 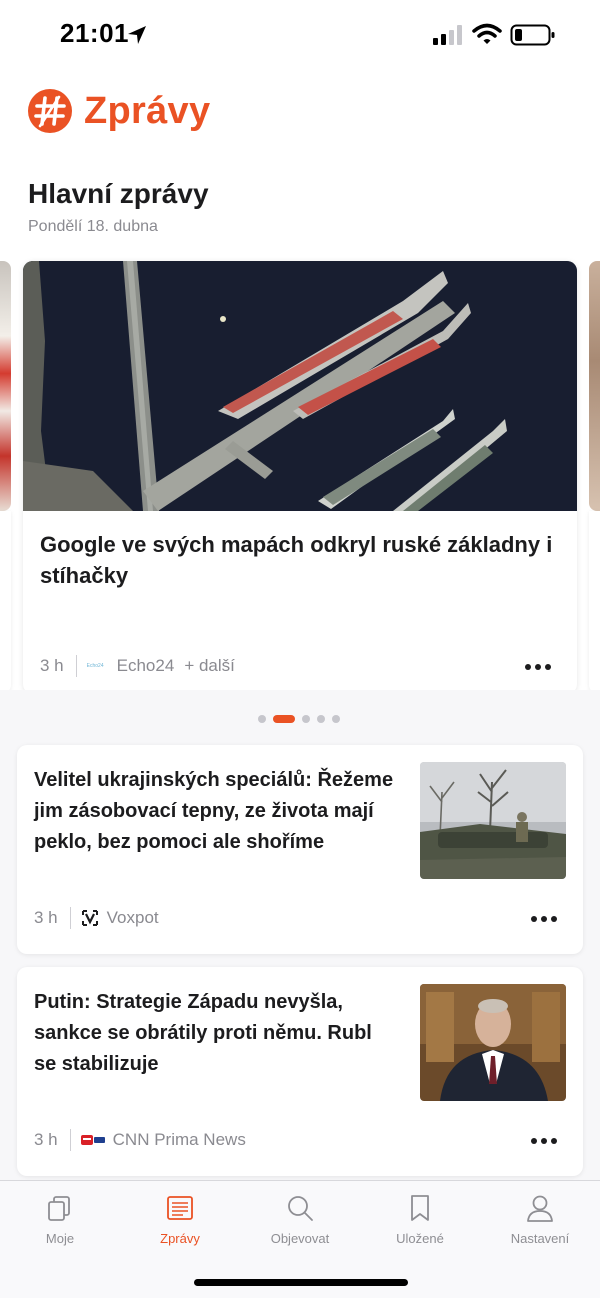 What do you see at coordinates (420, 1208) in the screenshot?
I see `bookmark-icon` at bounding box center [420, 1208].